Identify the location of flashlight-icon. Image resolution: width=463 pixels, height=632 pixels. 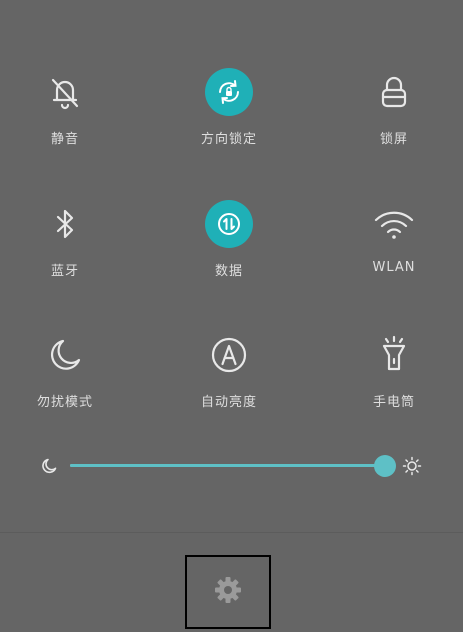
(394, 355).